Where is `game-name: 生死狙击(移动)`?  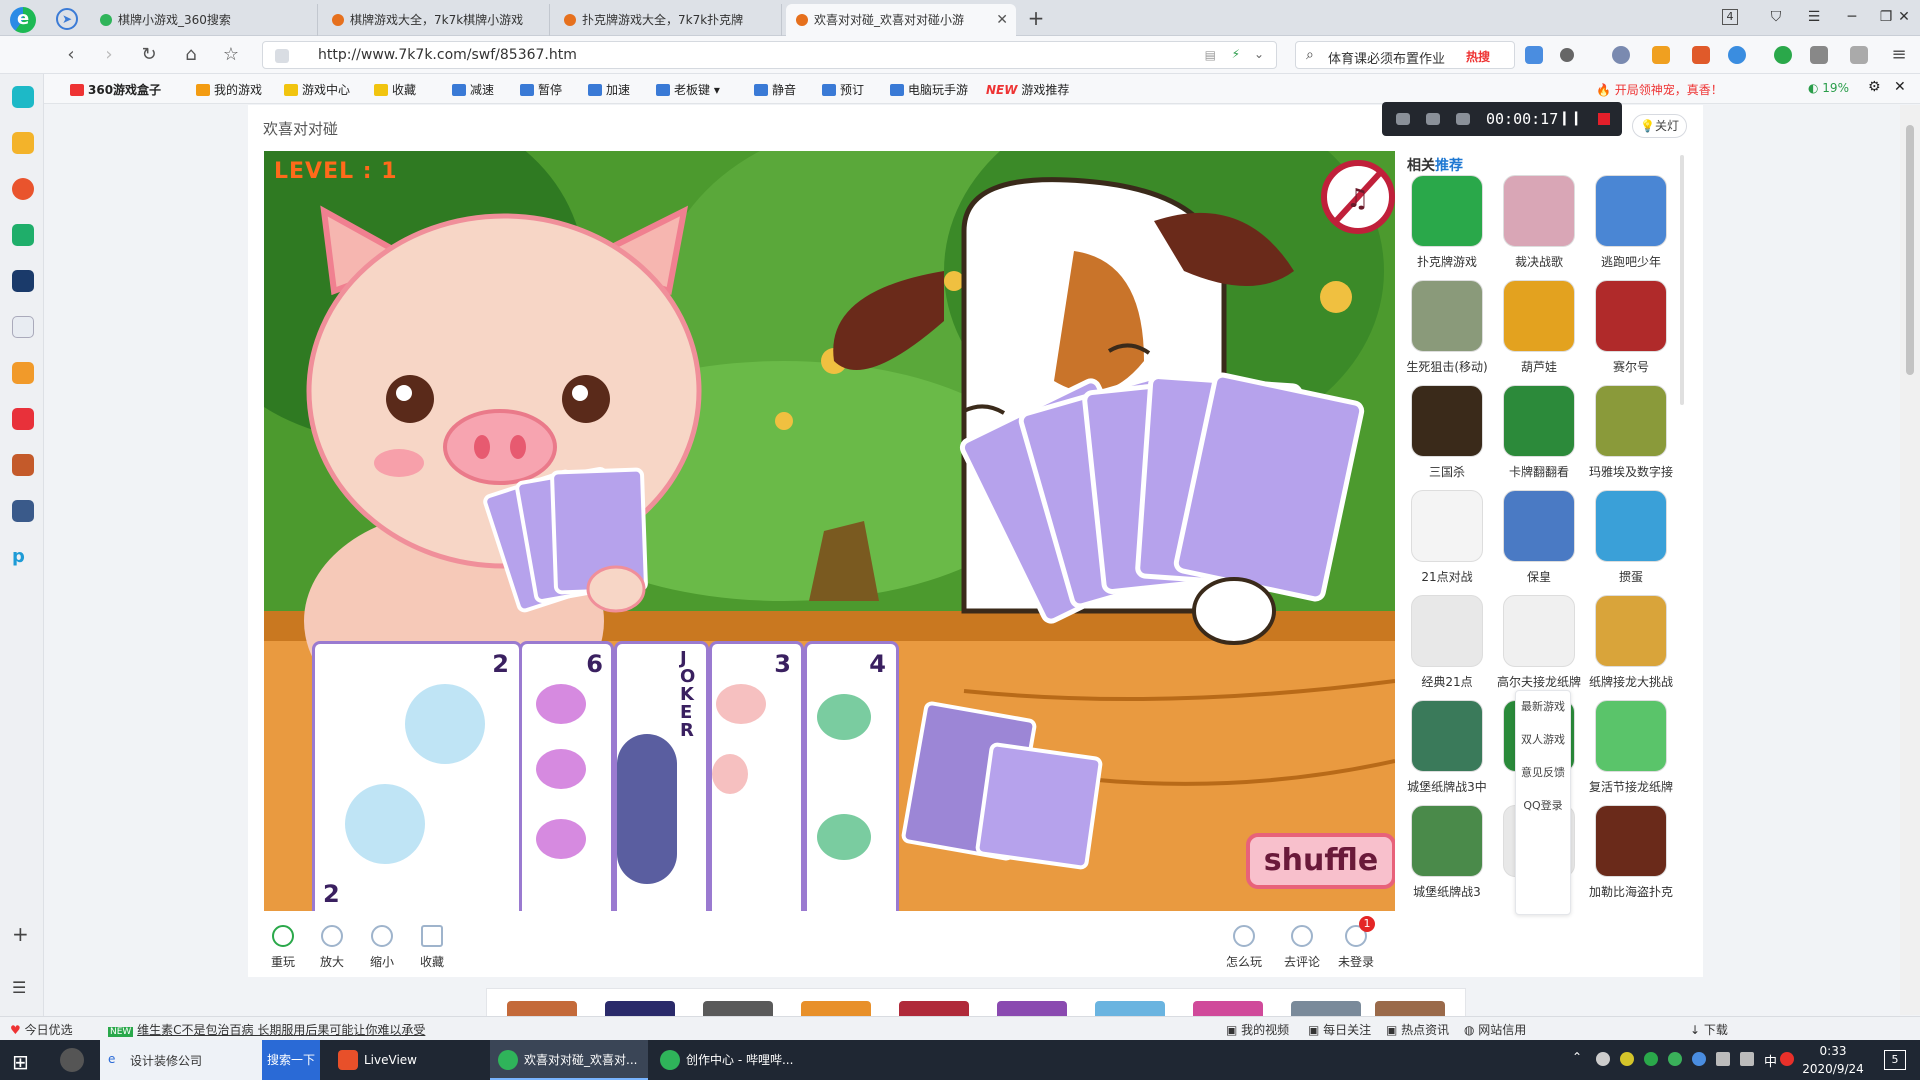
game-name: 生死狙击(移动) is located at coordinates (1447, 366).